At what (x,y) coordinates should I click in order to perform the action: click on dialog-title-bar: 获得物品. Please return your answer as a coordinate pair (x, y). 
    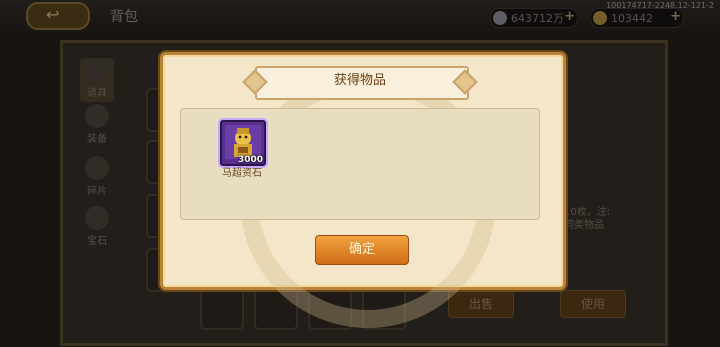
    Looking at the image, I should click on (360, 83).